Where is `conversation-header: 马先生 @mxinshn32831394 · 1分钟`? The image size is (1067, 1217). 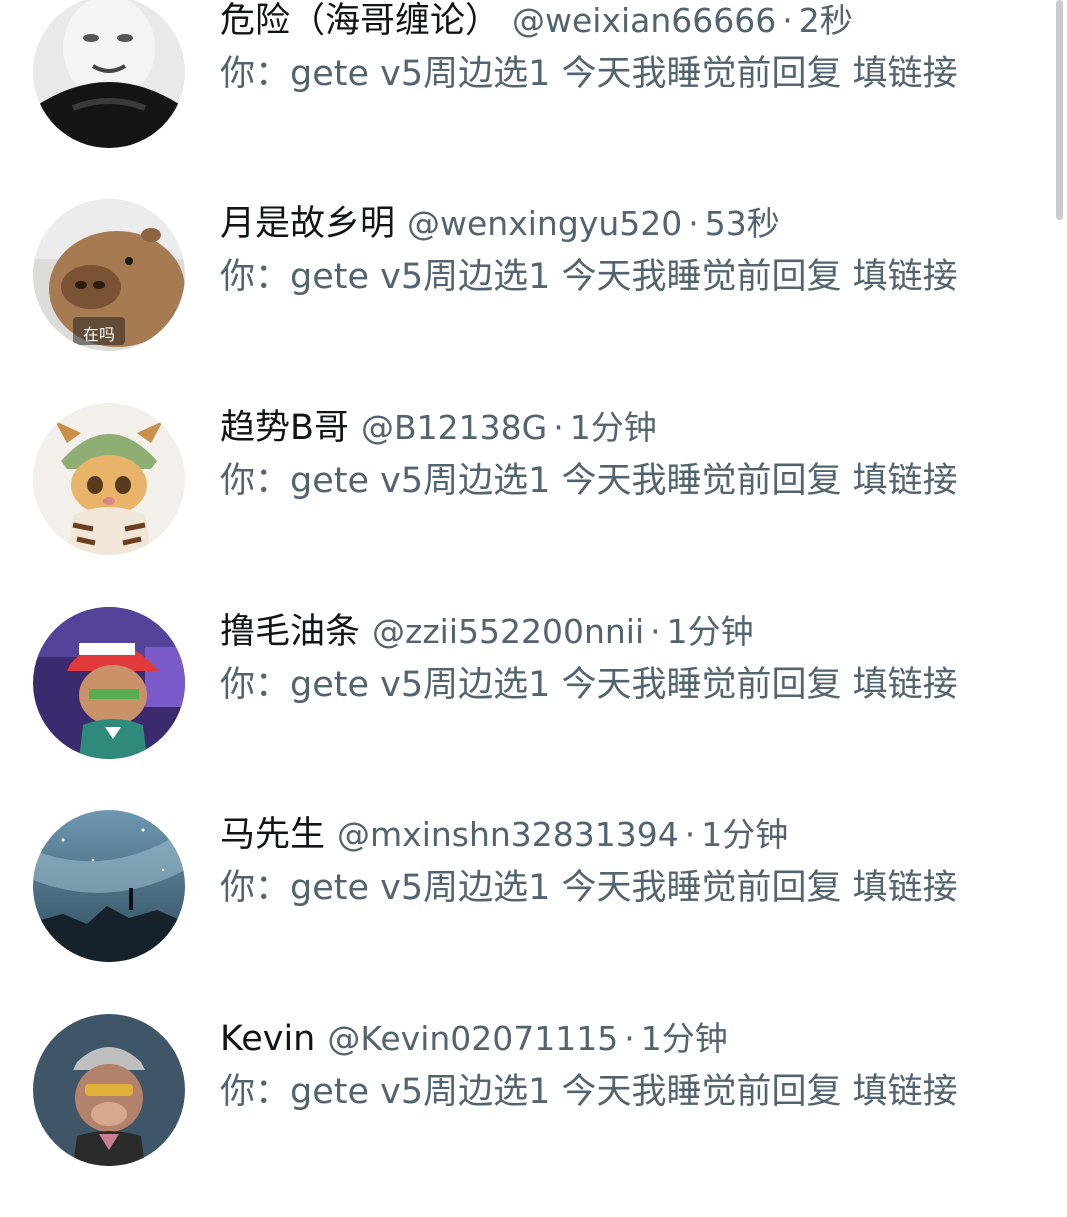 conversation-header: 马先生 @mxinshn32831394 · 1分钟 is located at coordinates (620, 835).